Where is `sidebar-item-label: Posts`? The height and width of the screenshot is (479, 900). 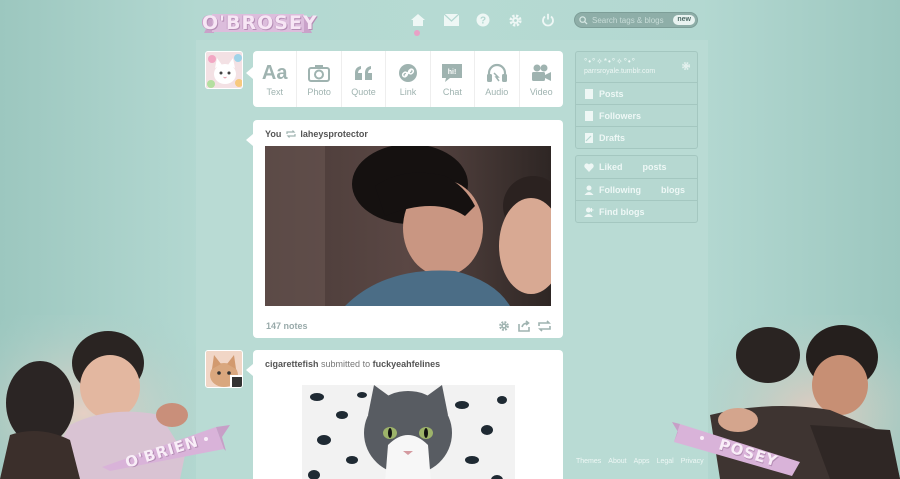
sidebar-item-label: Posts is located at coordinates (611, 93).